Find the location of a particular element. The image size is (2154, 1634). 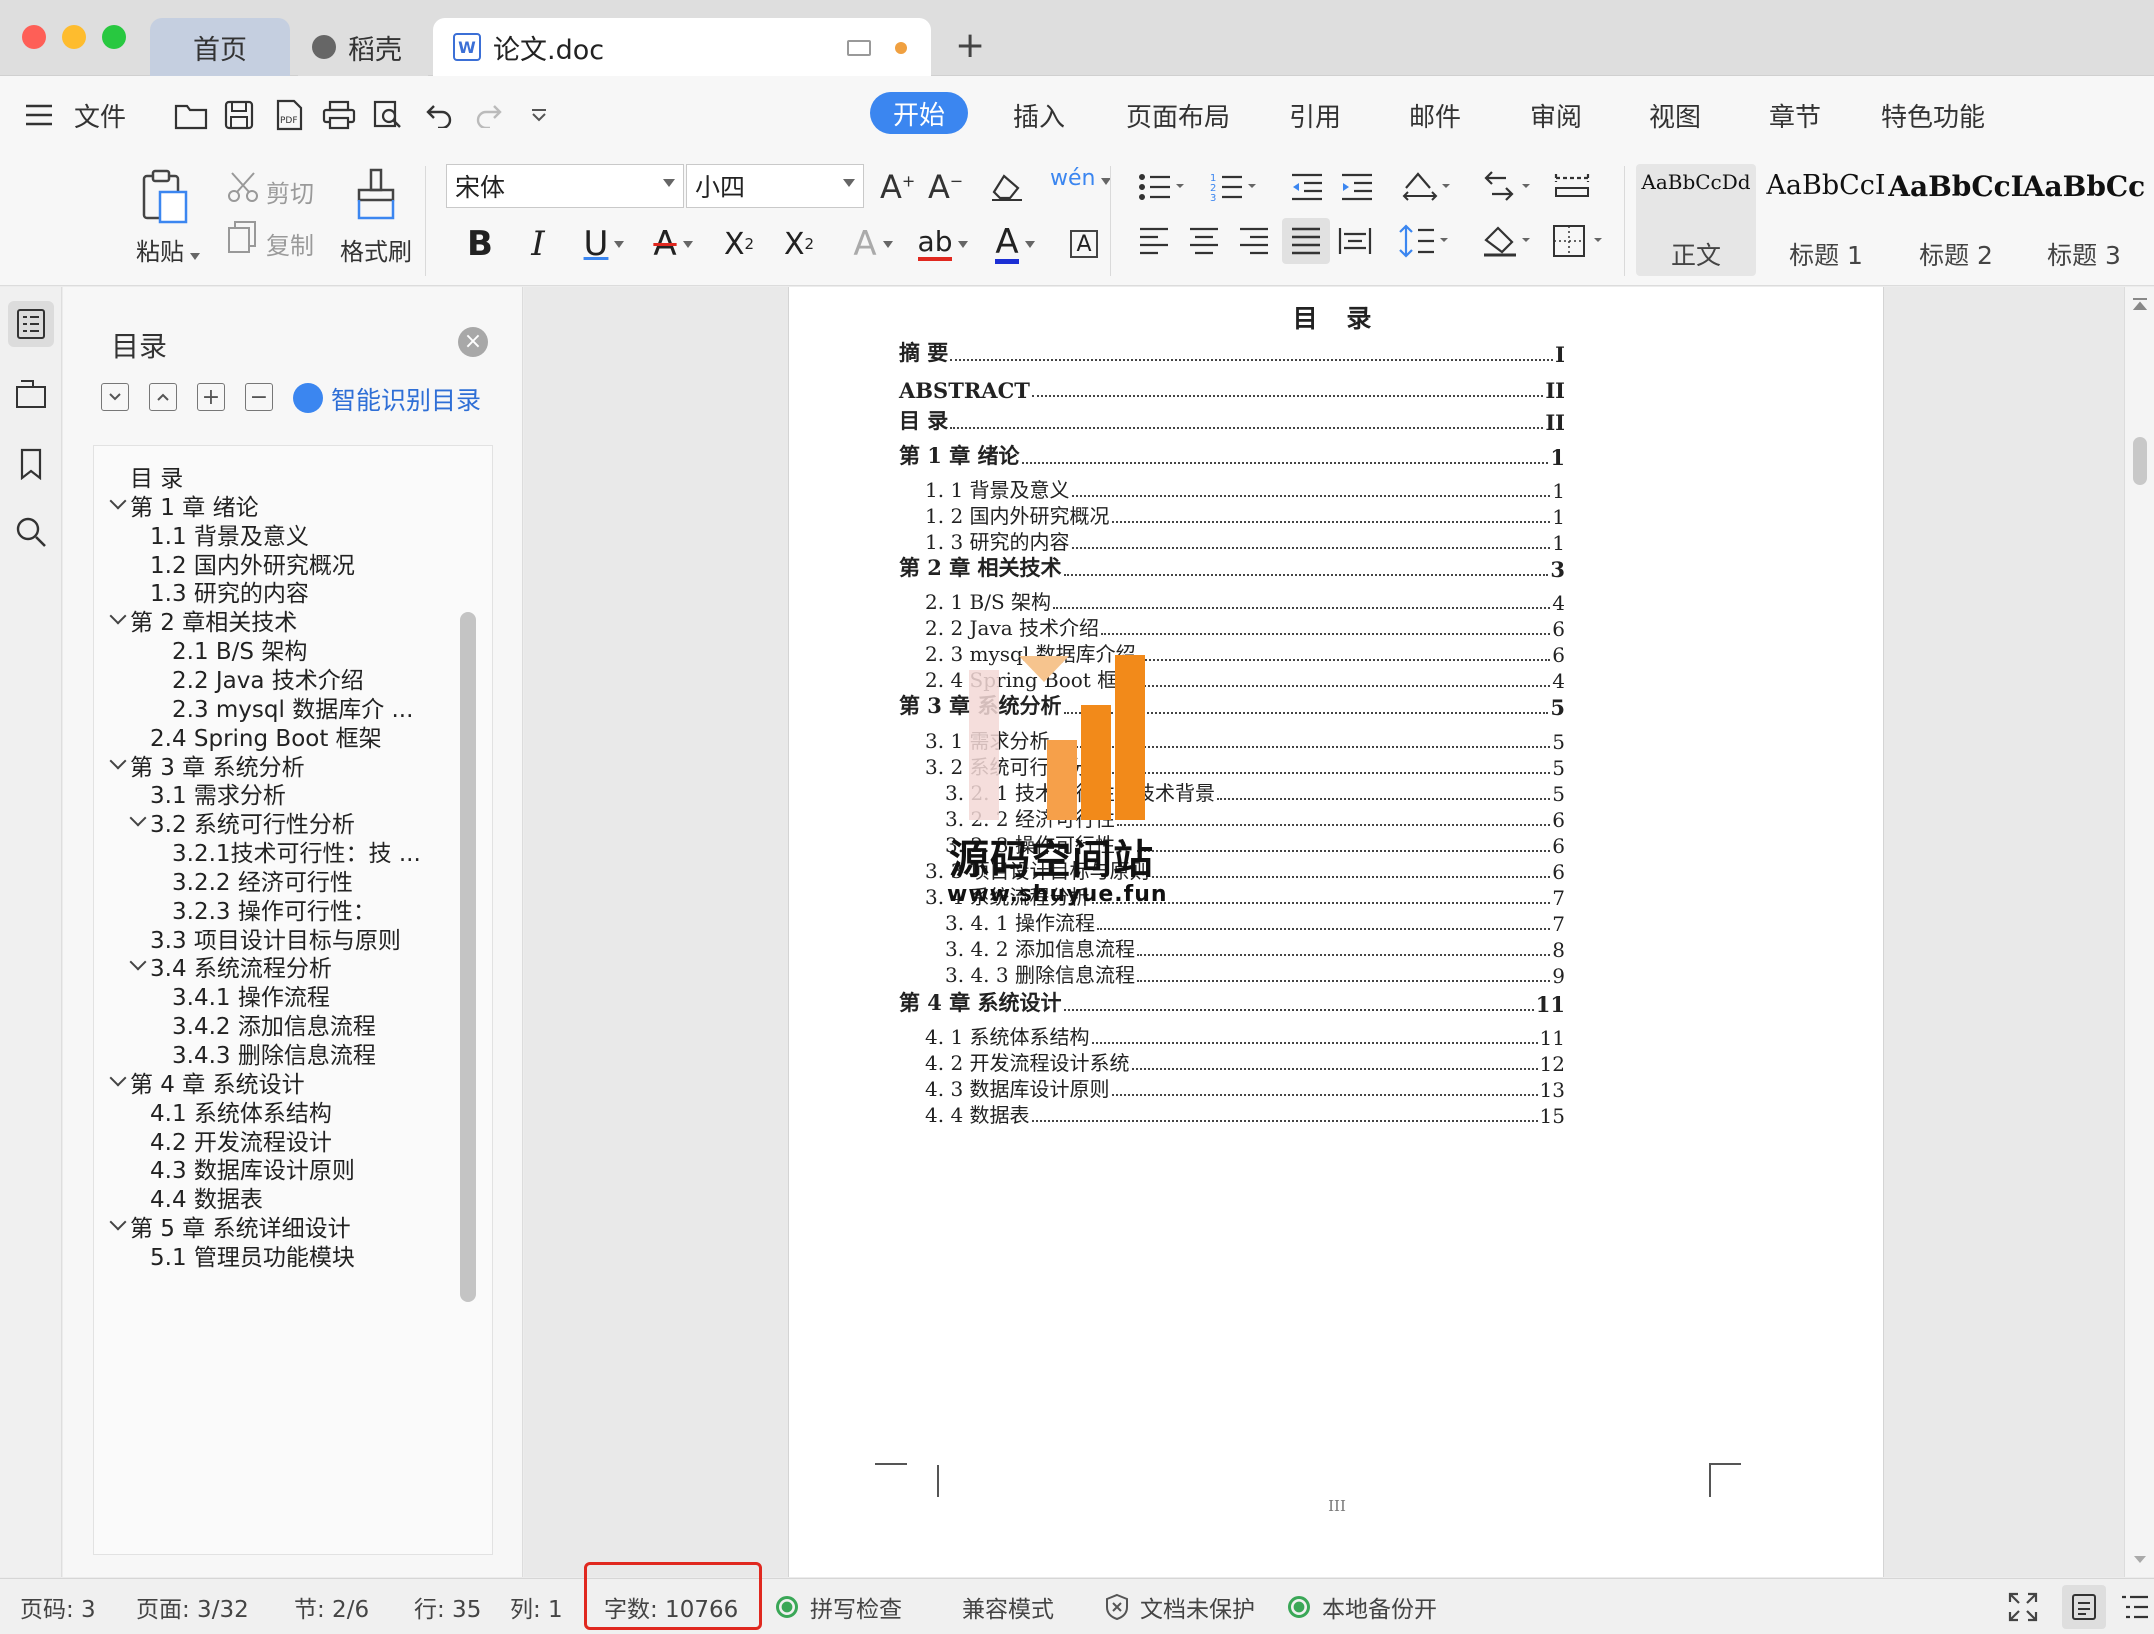

font-color-button: A is located at coordinates (1015, 244).